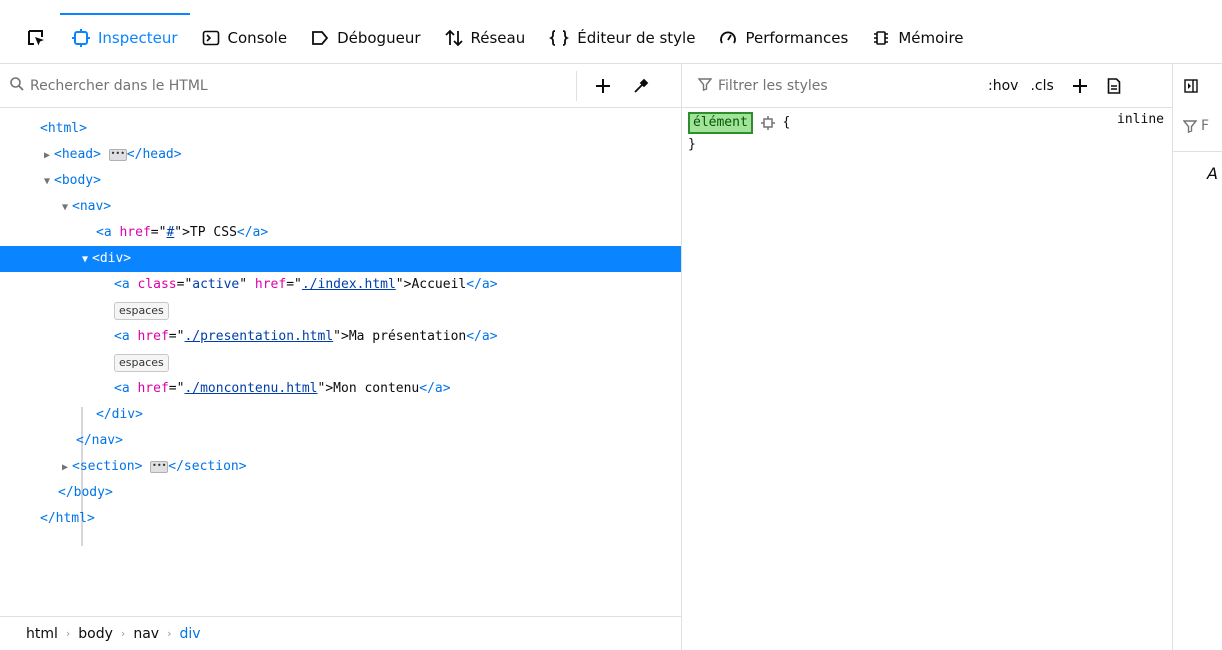 Image resolution: width=1222 pixels, height=650 pixels. I want to click on tab-label: Inspecteur, so click(138, 38).